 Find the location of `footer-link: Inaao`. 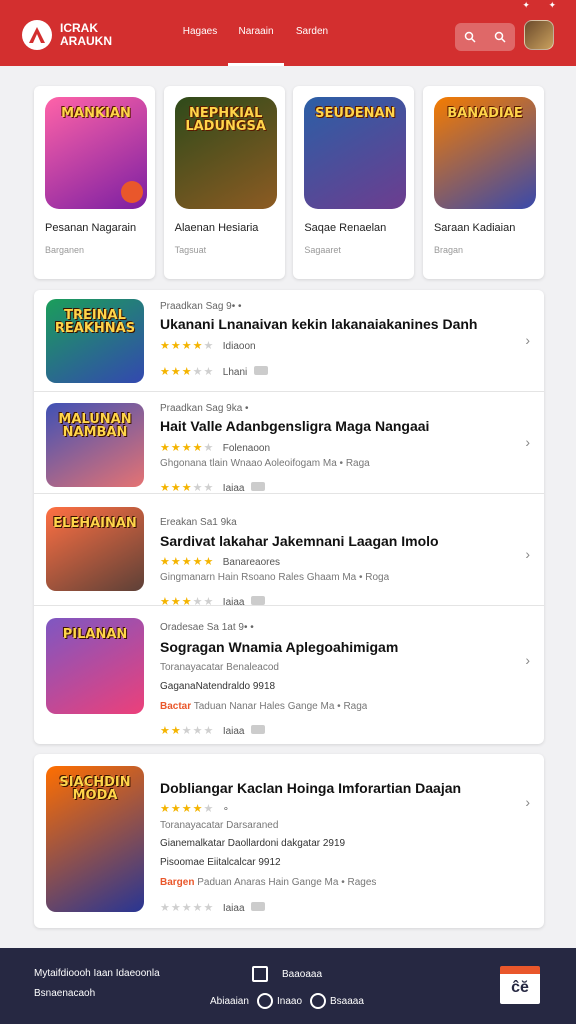

footer-link: Inaao is located at coordinates (289, 1001).